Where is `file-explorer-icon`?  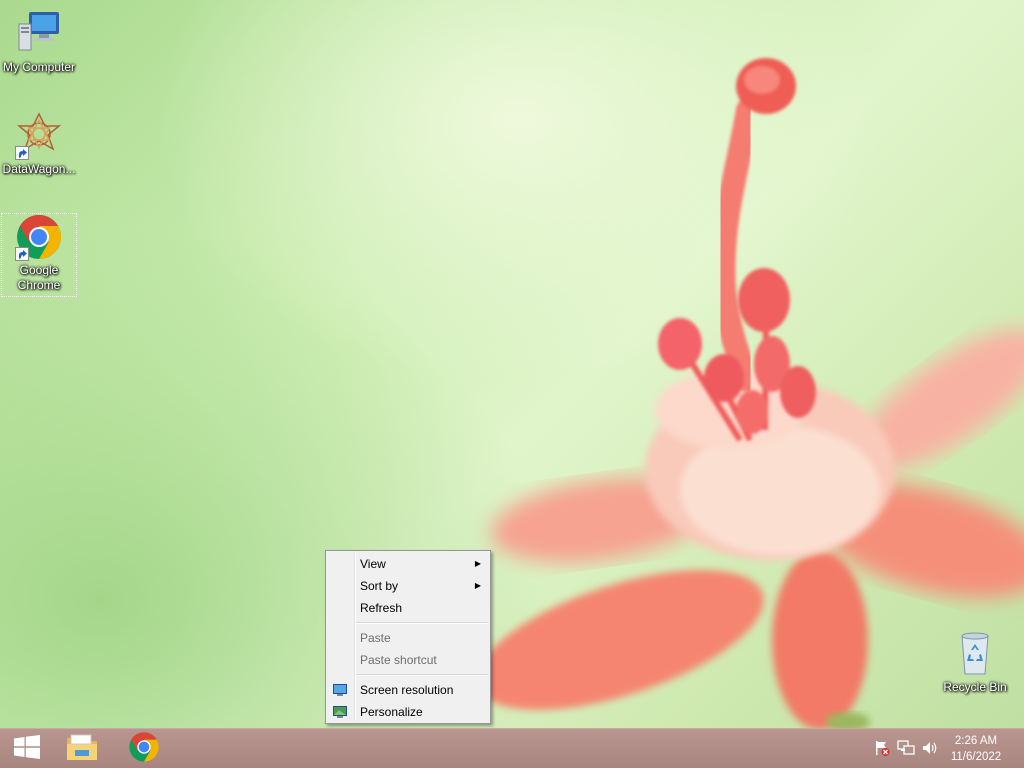 file-explorer-icon is located at coordinates (82, 749).